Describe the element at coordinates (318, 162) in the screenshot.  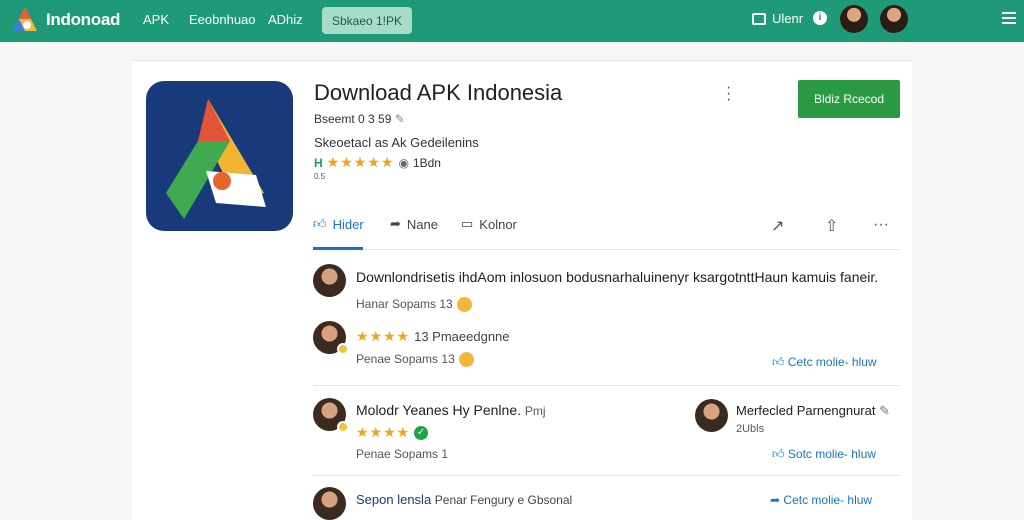
I see `rating-prefix: H` at that location.